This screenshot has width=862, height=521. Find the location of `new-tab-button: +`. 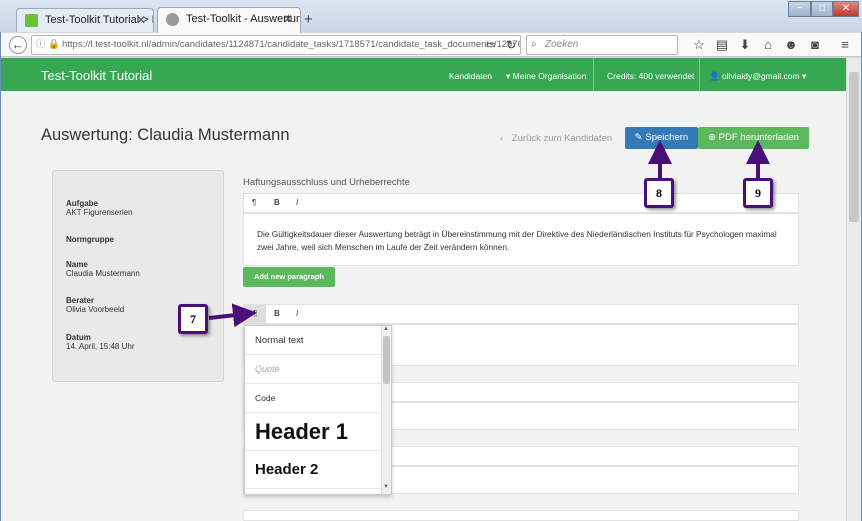

new-tab-button: + is located at coordinates (308, 19).